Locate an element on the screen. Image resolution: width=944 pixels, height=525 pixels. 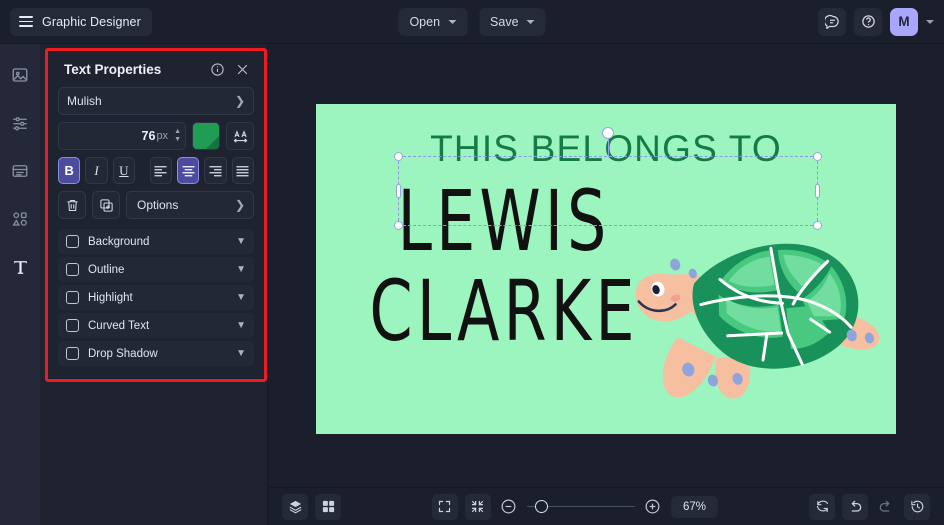
drop-shadow-checkbox is located at coordinates (72, 353).